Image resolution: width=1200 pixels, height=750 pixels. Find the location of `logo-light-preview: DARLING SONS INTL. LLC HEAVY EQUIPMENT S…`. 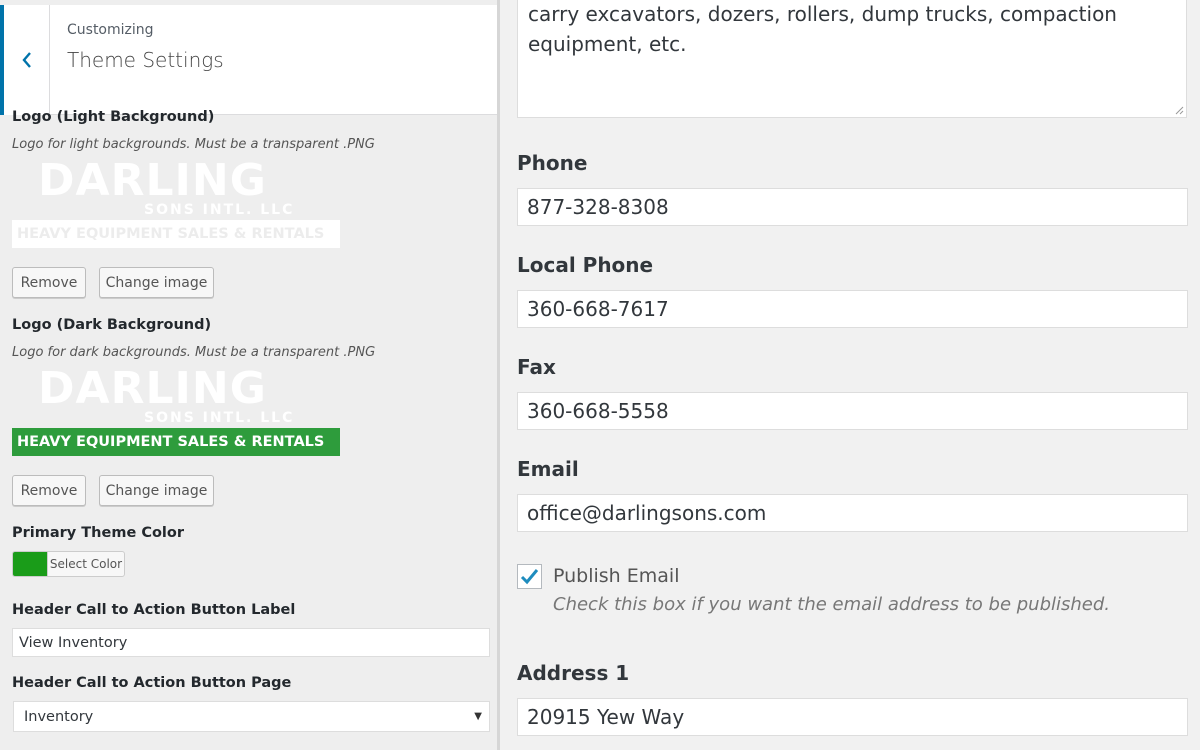

logo-light-preview: DARLING SONS INTL. LLC HEAVY EQUIPMENT S… is located at coordinates (177, 201).